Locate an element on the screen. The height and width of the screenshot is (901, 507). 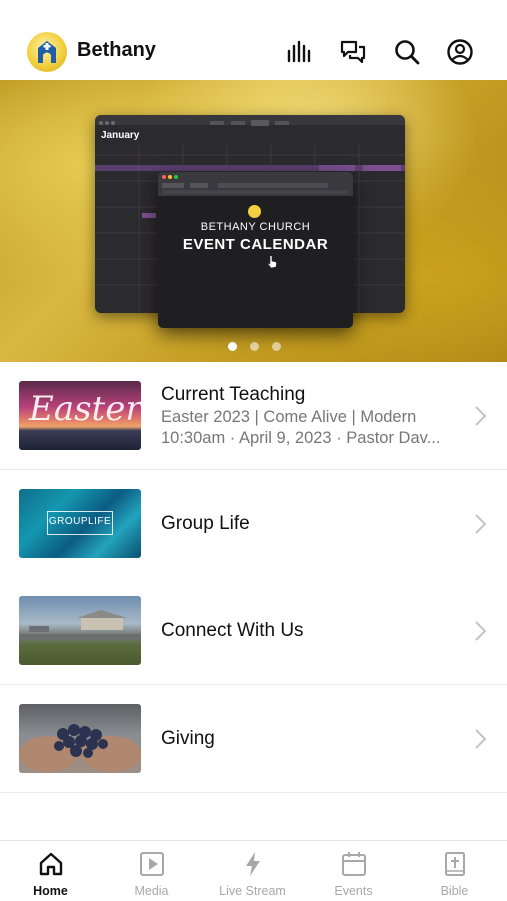
row-title: Group Life is located at coordinates (205, 523).